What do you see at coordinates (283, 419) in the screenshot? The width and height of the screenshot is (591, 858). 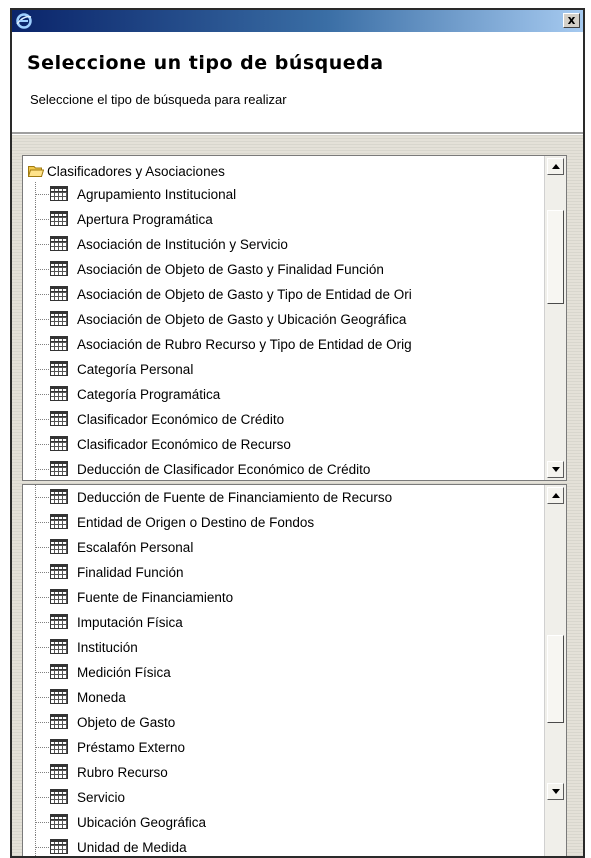 I see `tree-item: Clasificador Económico de Crédito` at bounding box center [283, 419].